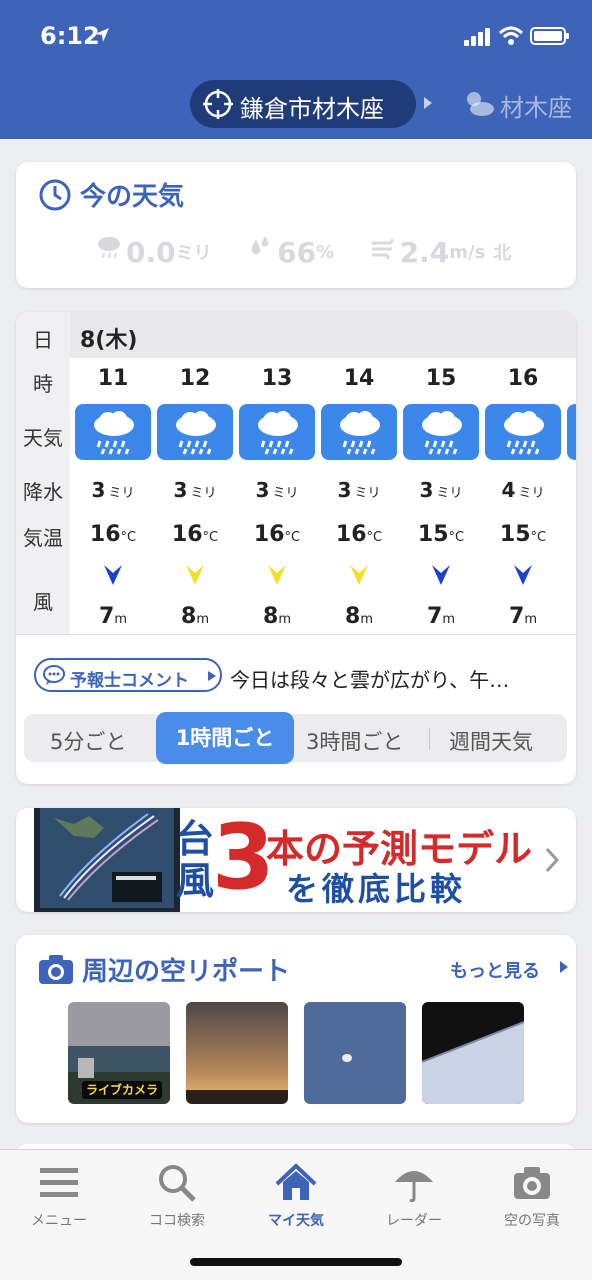  I want to click on home-indicator, so click(296, 1262).